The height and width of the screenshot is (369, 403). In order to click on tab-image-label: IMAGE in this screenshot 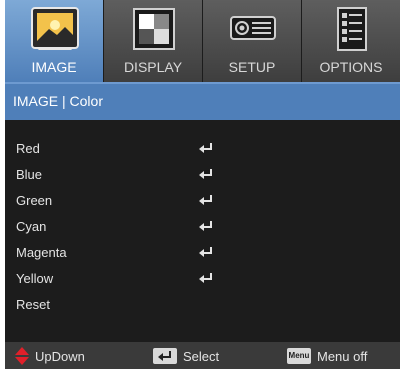, I will do `click(54, 67)`.